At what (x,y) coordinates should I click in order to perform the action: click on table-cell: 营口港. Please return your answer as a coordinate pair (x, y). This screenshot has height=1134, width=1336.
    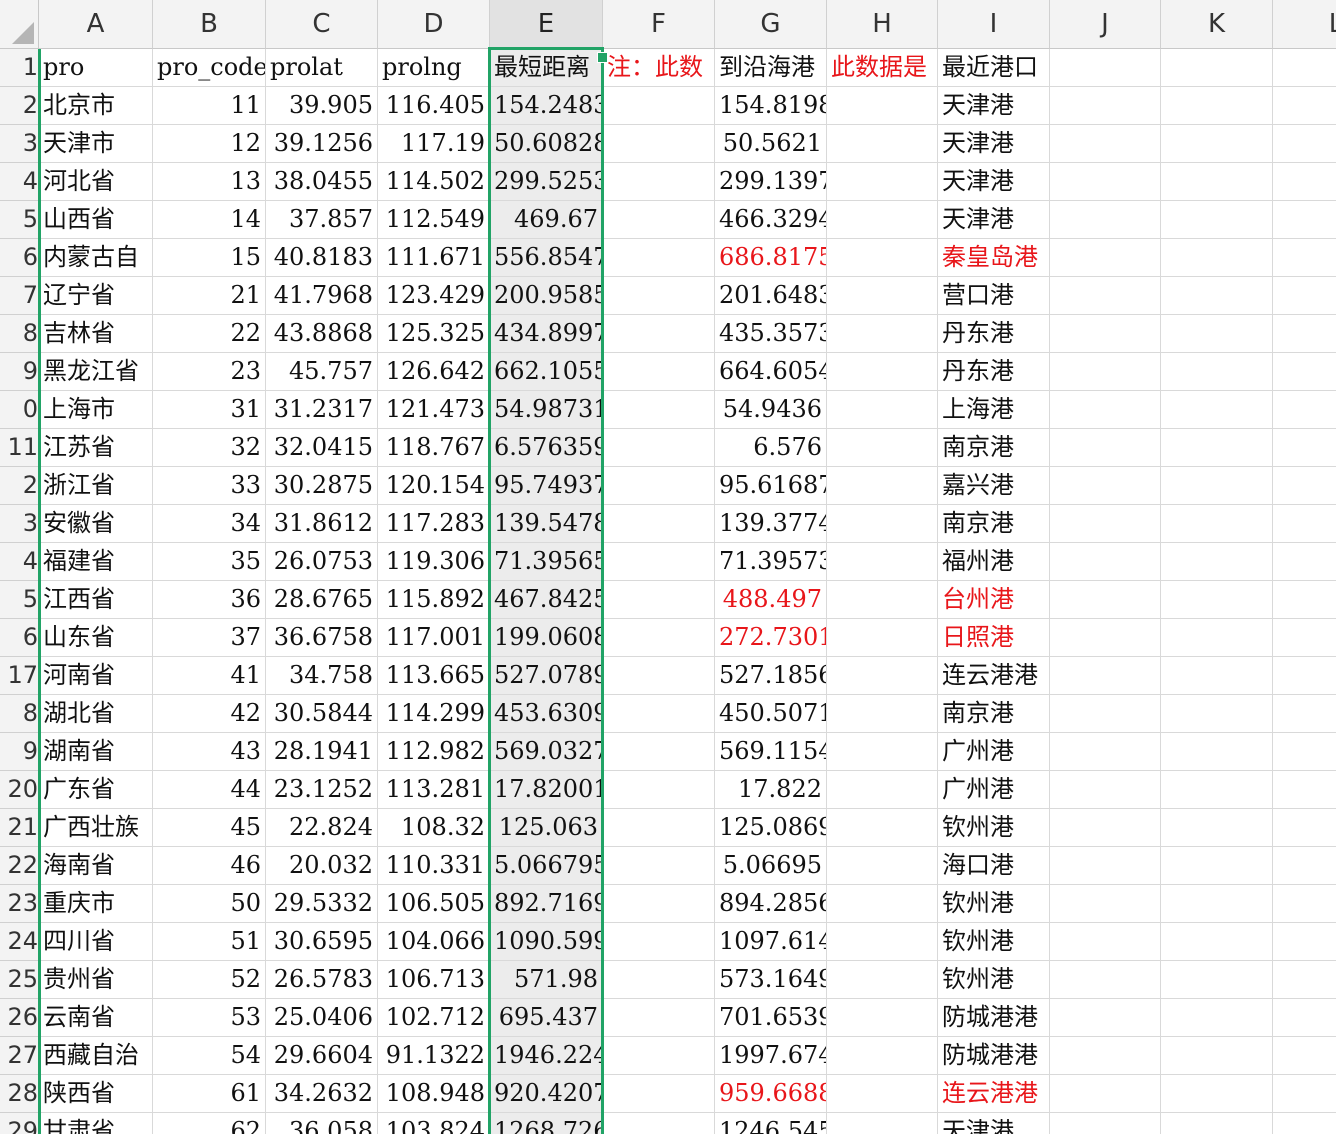
    Looking at the image, I should click on (994, 296).